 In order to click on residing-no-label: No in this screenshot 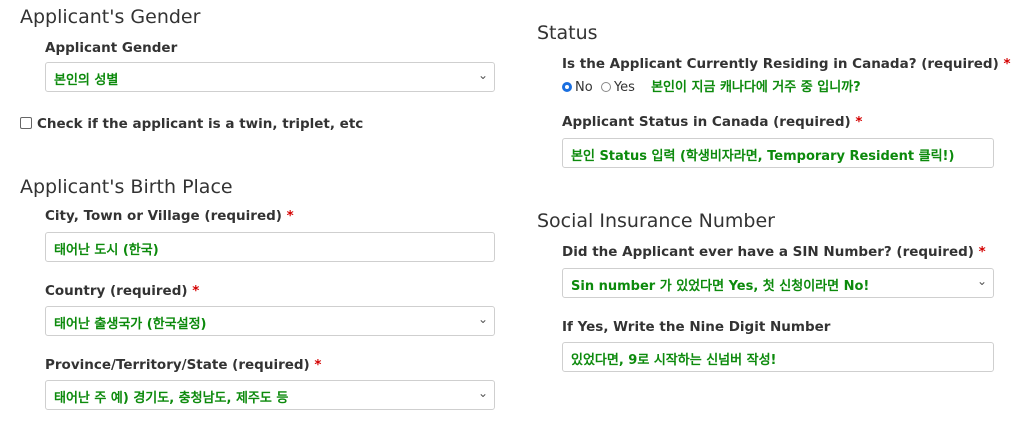, I will do `click(584, 87)`.